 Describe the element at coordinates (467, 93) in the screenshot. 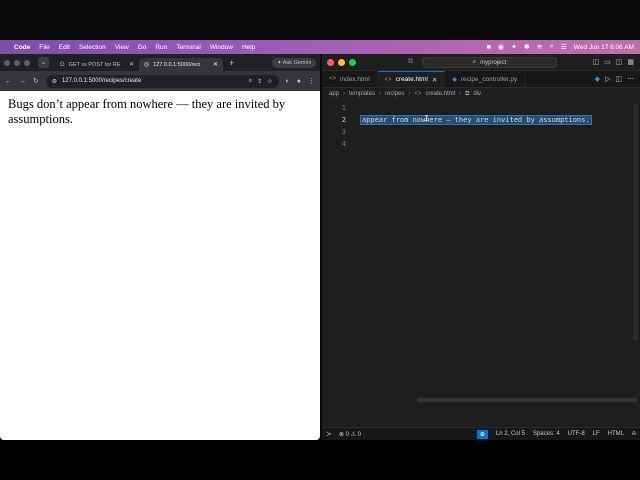

I see `element-icon: ⧉` at that location.